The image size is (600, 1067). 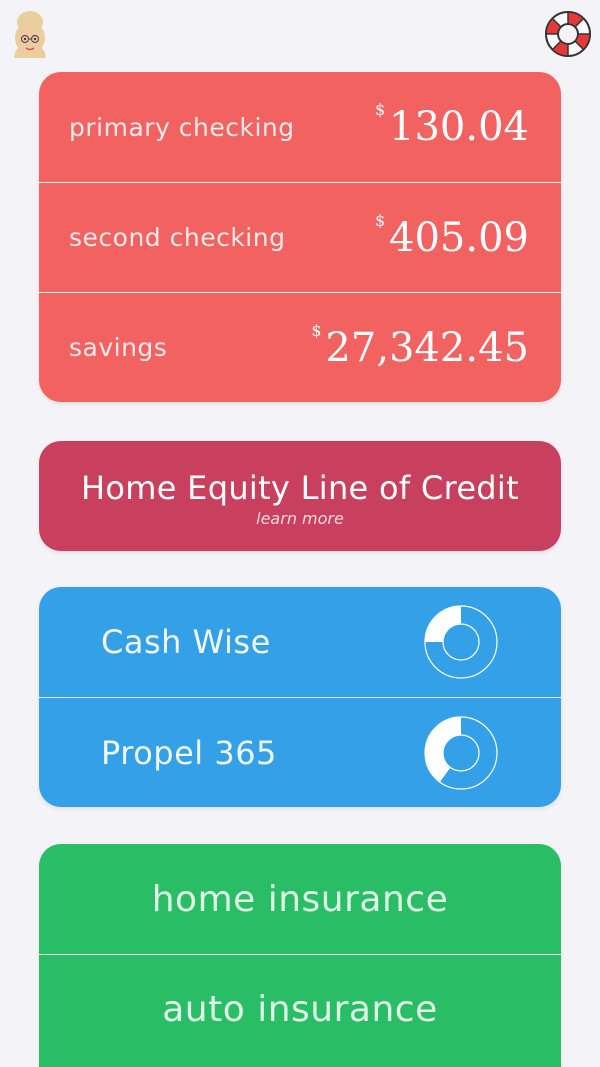 What do you see at coordinates (300, 127) in the screenshot?
I see `account-row-primary-checking: primary checking $130.04` at bounding box center [300, 127].